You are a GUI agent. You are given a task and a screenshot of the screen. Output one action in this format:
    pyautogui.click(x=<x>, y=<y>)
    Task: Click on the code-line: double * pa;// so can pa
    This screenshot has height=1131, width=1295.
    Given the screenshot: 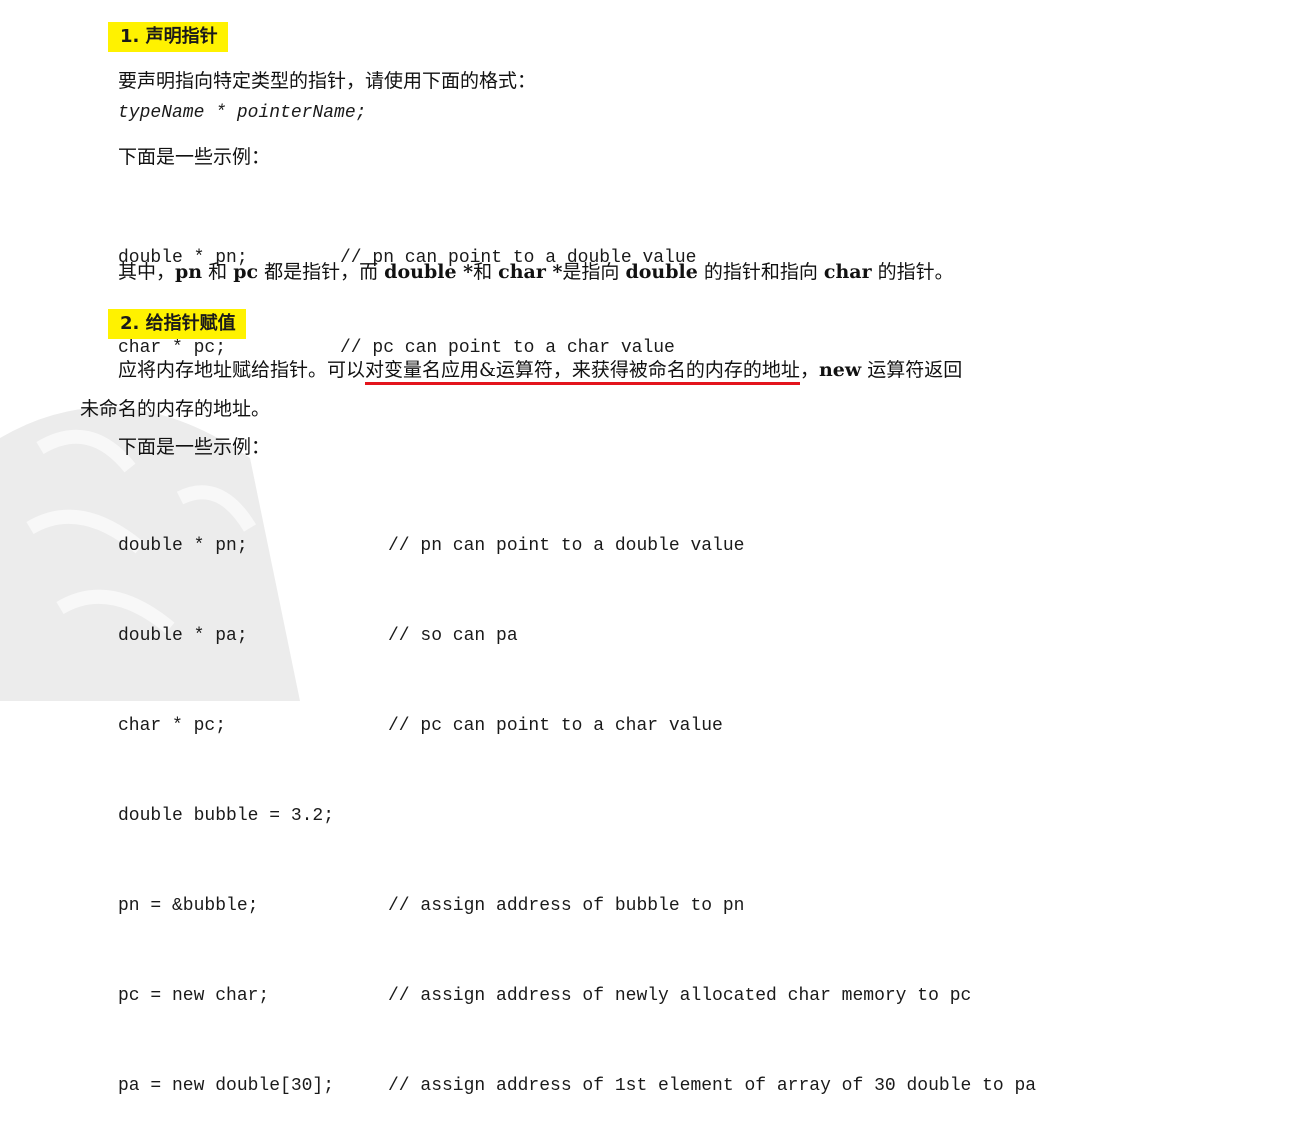 What is the action you would take?
    pyautogui.click(x=318, y=636)
    